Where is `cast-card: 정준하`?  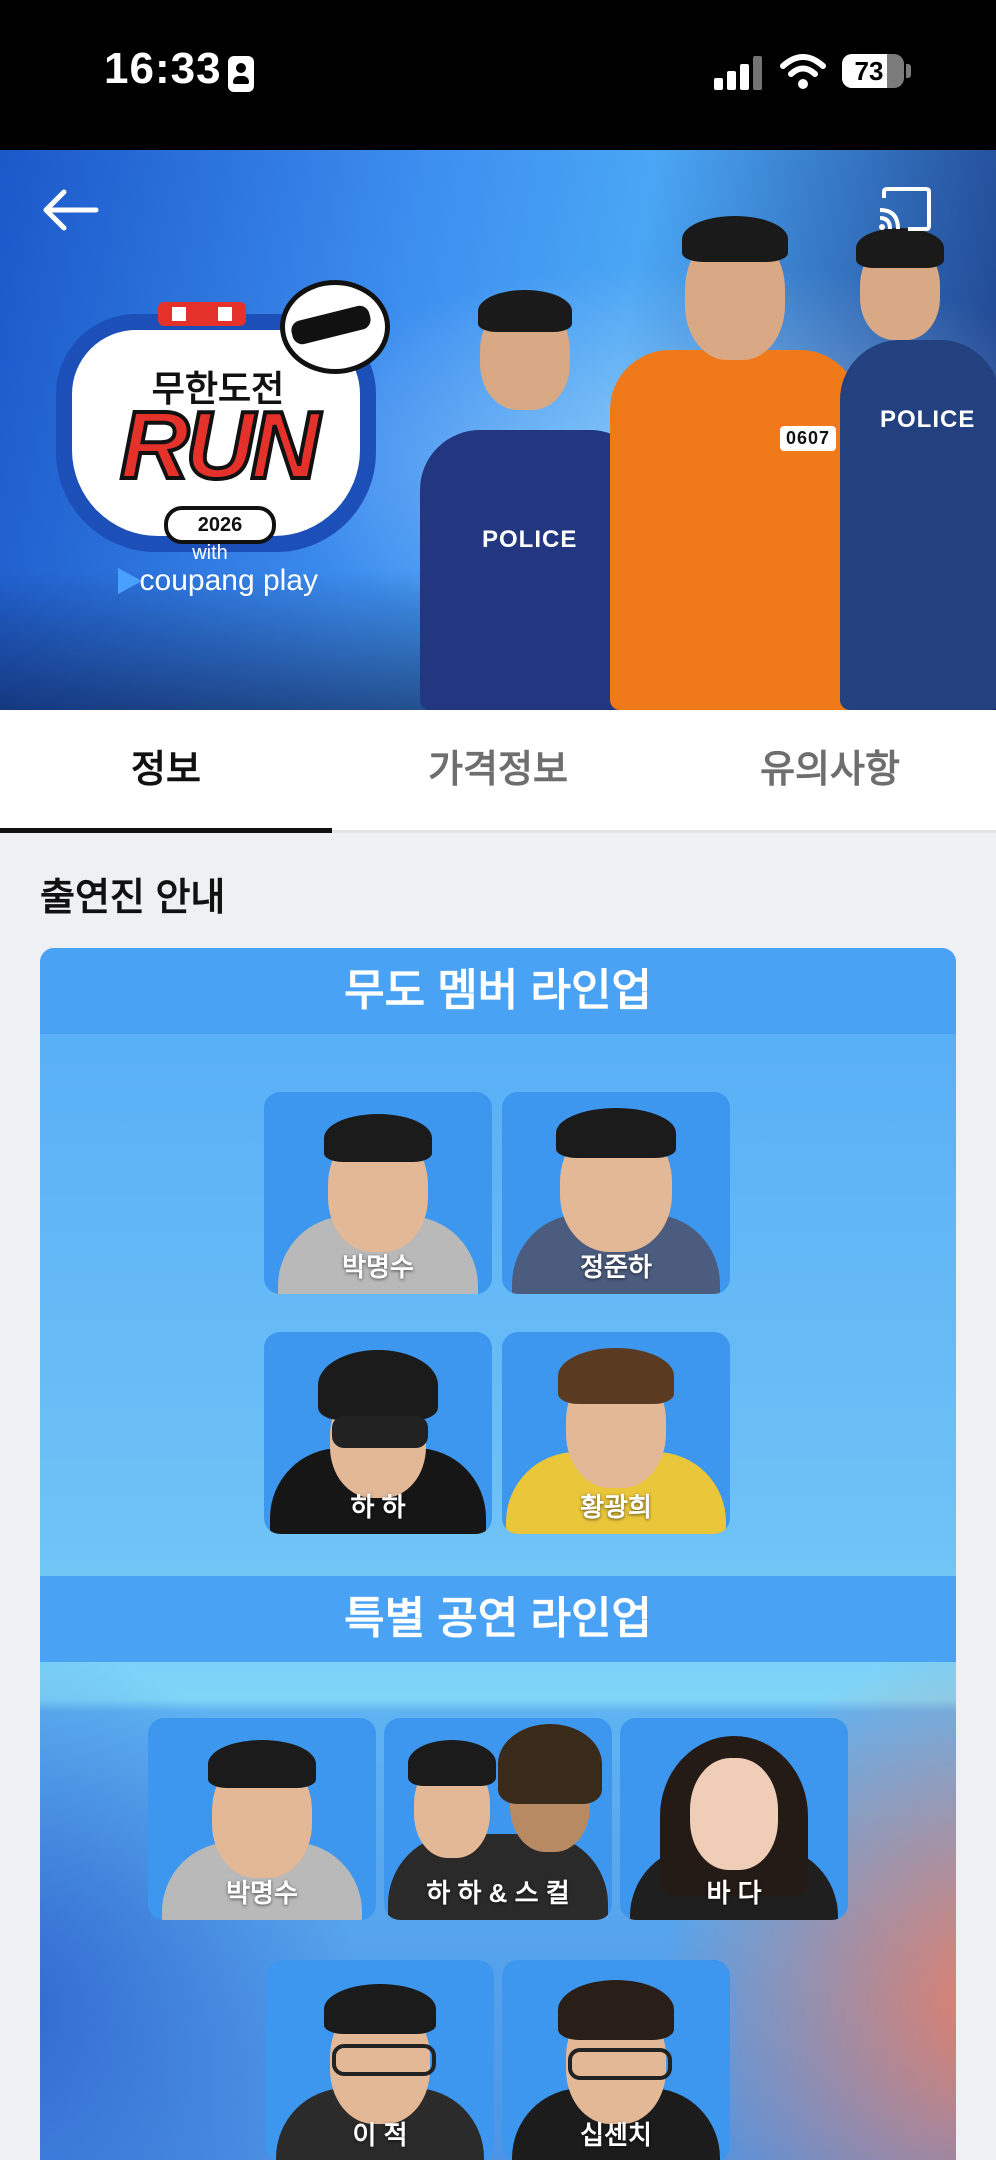
cast-card: 정준하 is located at coordinates (616, 1193).